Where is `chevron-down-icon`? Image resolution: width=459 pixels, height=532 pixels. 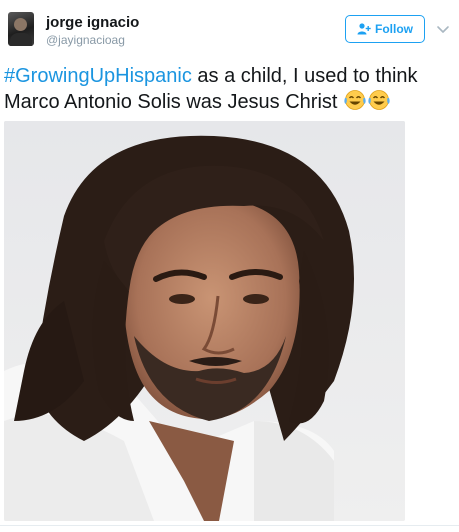
chevron-down-icon is located at coordinates (443, 29).